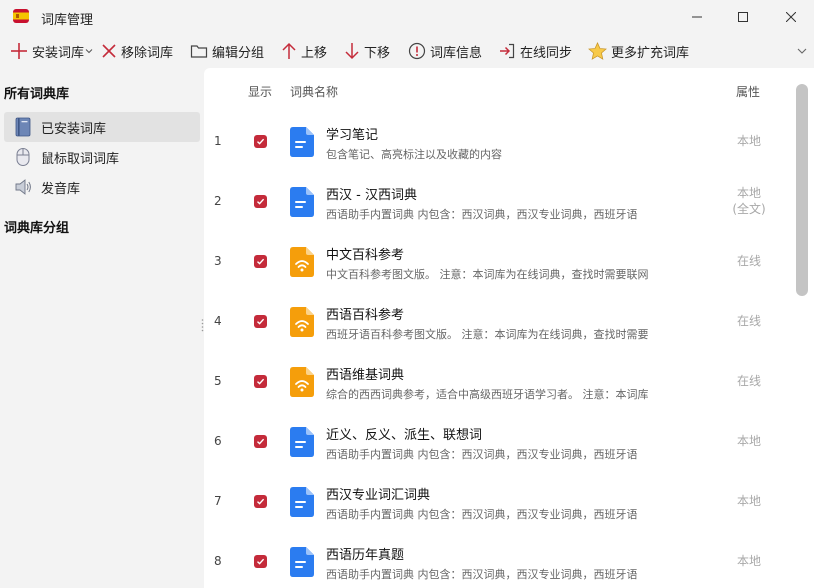 Image resolution: width=814 pixels, height=588 pixels. I want to click on library-title: 中文百科参考, so click(365, 255).